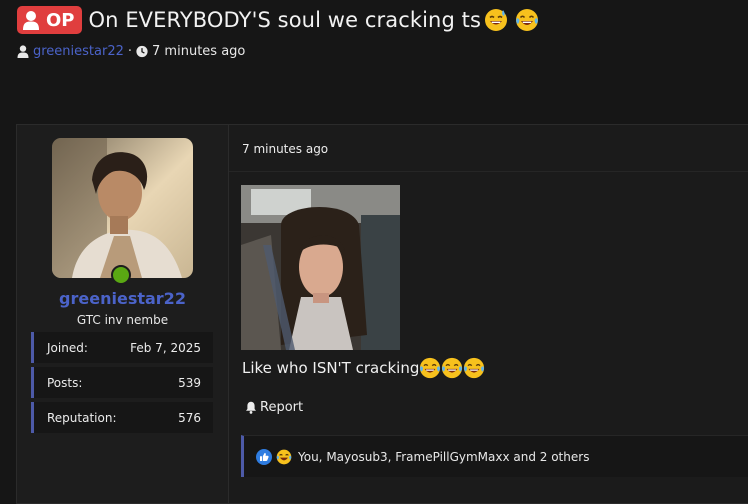 The height and width of the screenshot is (504, 748). Describe the element at coordinates (251, 407) in the screenshot. I see `bell-icon` at that location.